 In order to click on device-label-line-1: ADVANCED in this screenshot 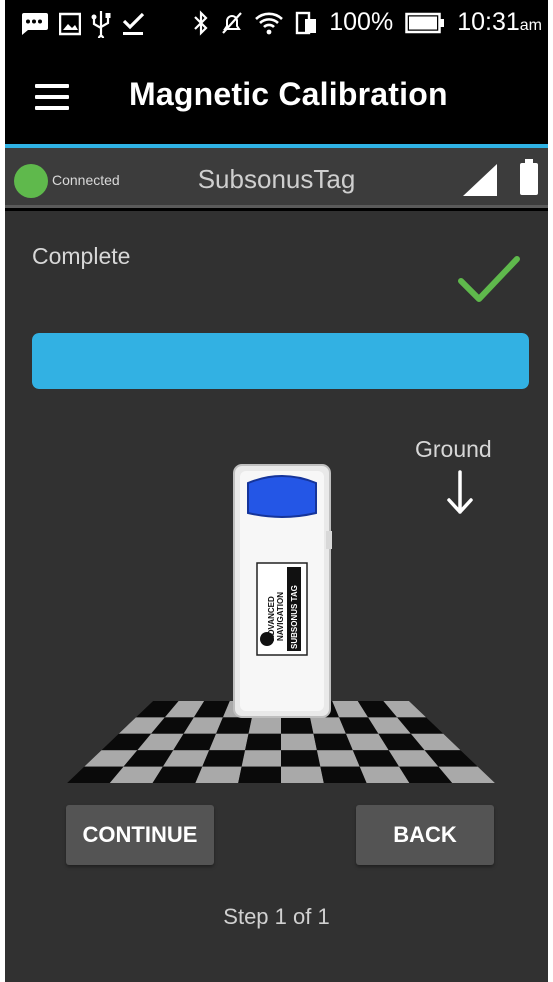, I will do `click(271, 618)`.